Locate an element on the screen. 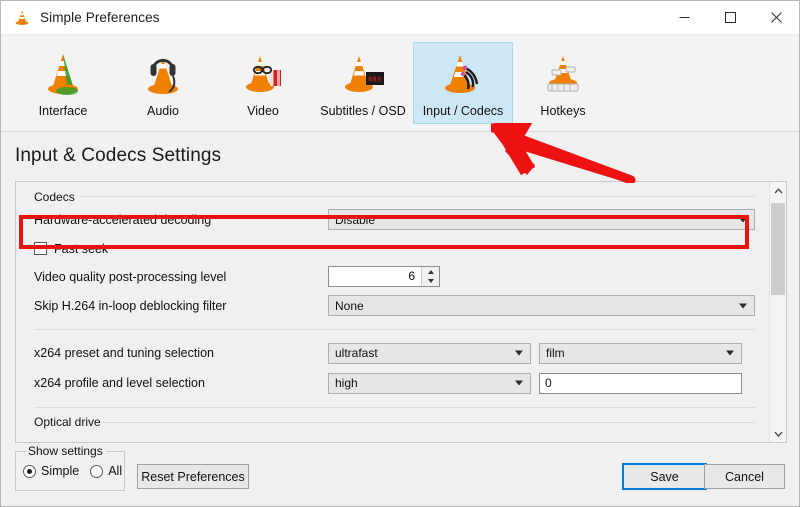  section-divider is located at coordinates (394, 329).